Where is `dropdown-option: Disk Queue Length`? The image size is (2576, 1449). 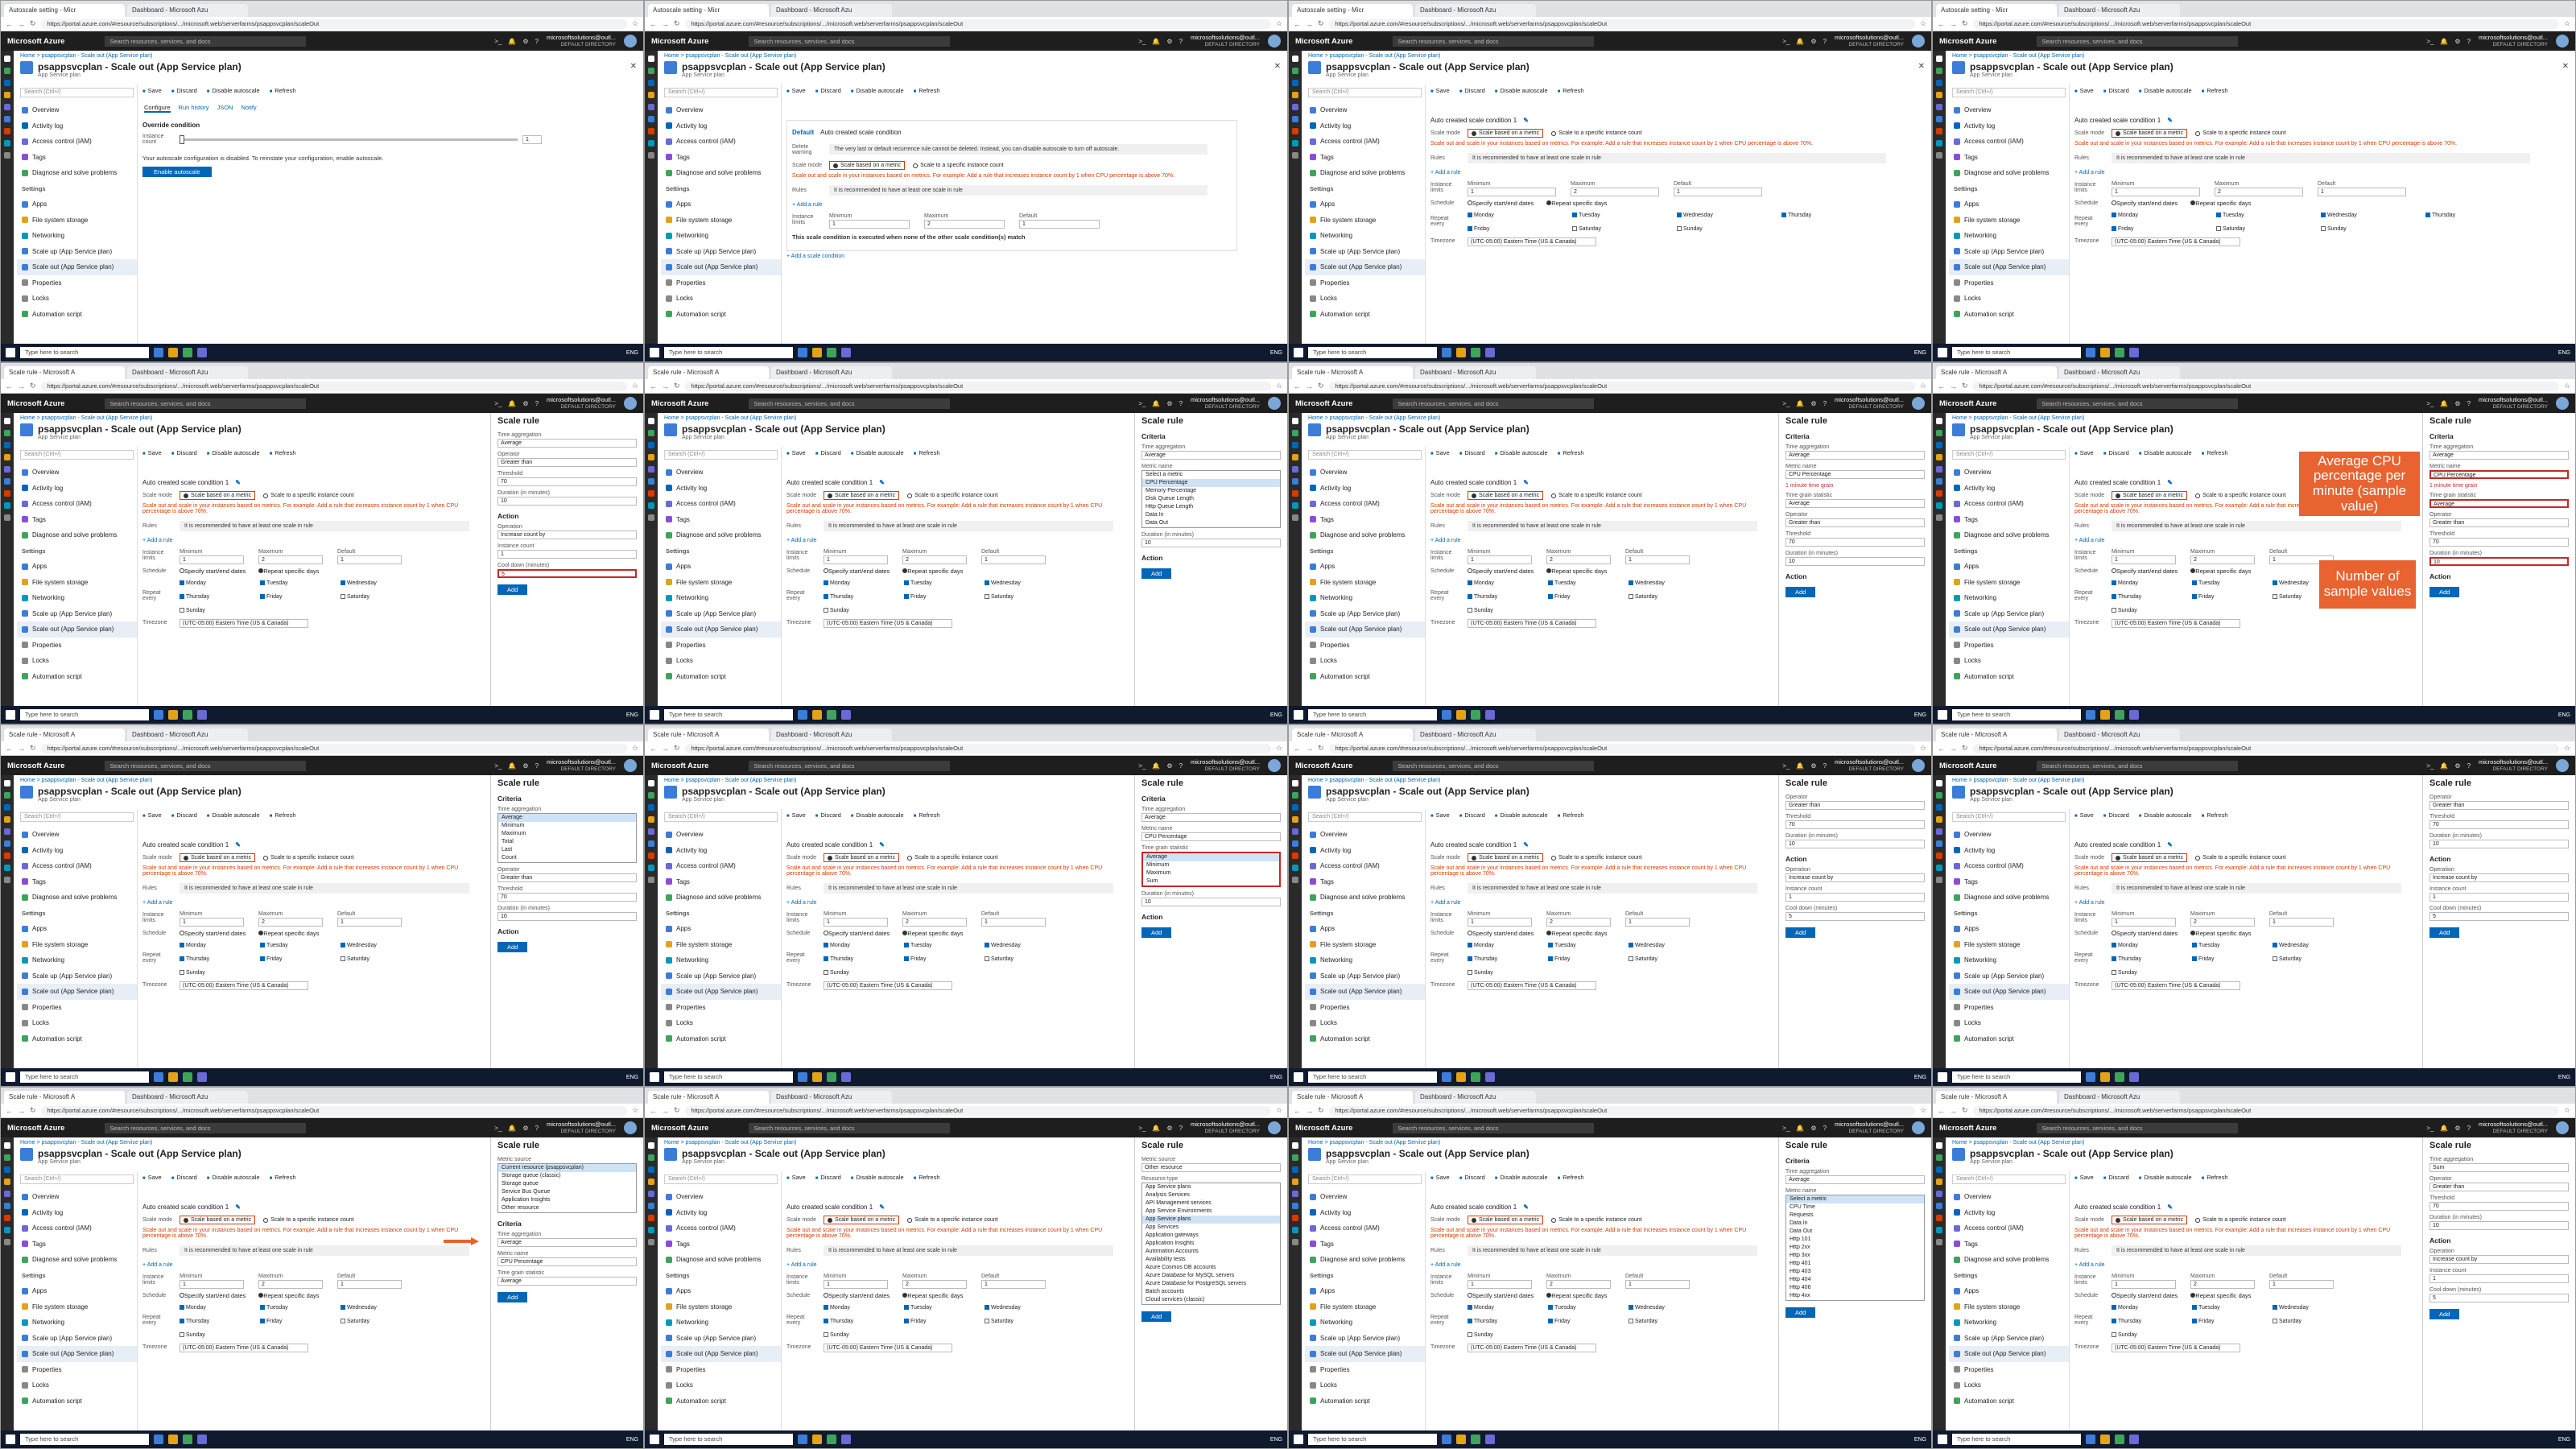
dropdown-option: Disk Queue Length is located at coordinates (1211, 499).